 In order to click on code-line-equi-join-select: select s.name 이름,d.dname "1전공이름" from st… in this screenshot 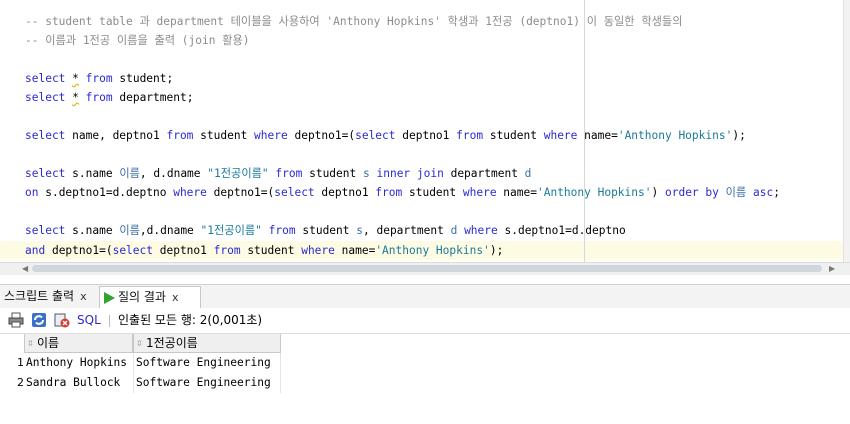, I will do `click(325, 230)`.